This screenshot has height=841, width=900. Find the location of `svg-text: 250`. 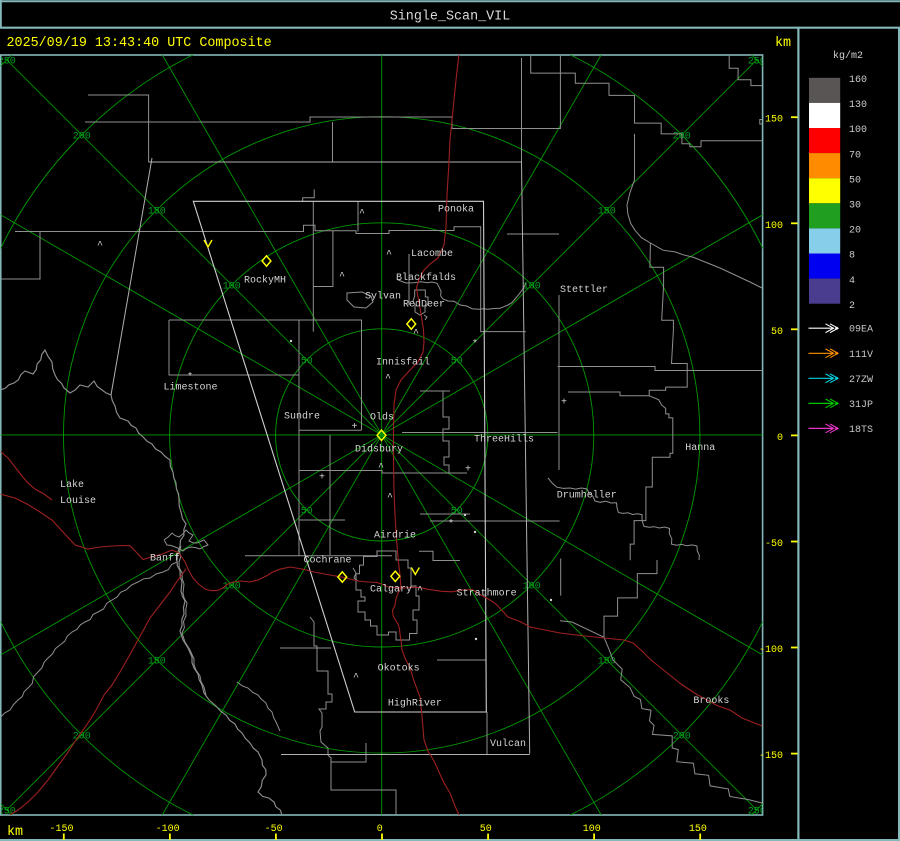

svg-text: 250 is located at coordinates (8, 61).